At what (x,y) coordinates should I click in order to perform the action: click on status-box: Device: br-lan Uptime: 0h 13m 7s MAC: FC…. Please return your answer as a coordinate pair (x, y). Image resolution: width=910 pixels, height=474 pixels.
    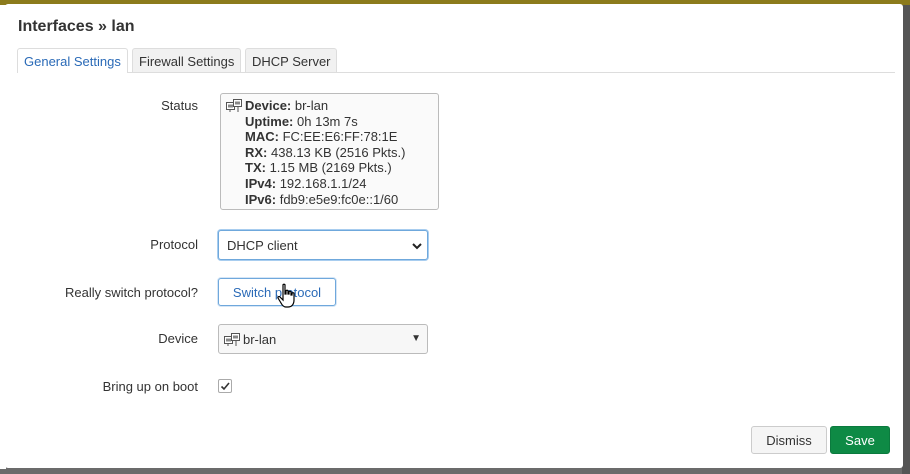
    Looking at the image, I should click on (329, 151).